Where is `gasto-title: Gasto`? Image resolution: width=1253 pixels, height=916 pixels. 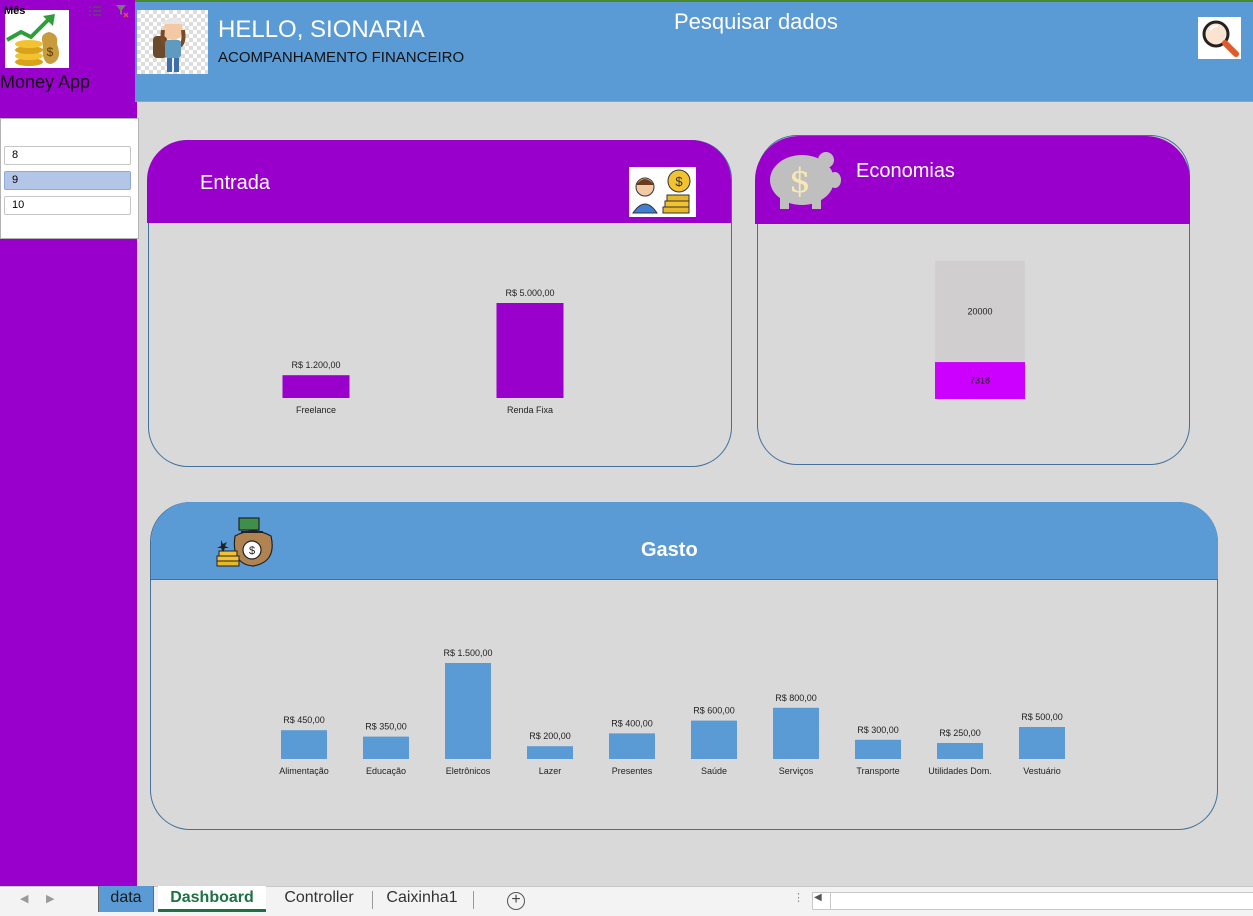
gasto-title: Gasto is located at coordinates (669, 550).